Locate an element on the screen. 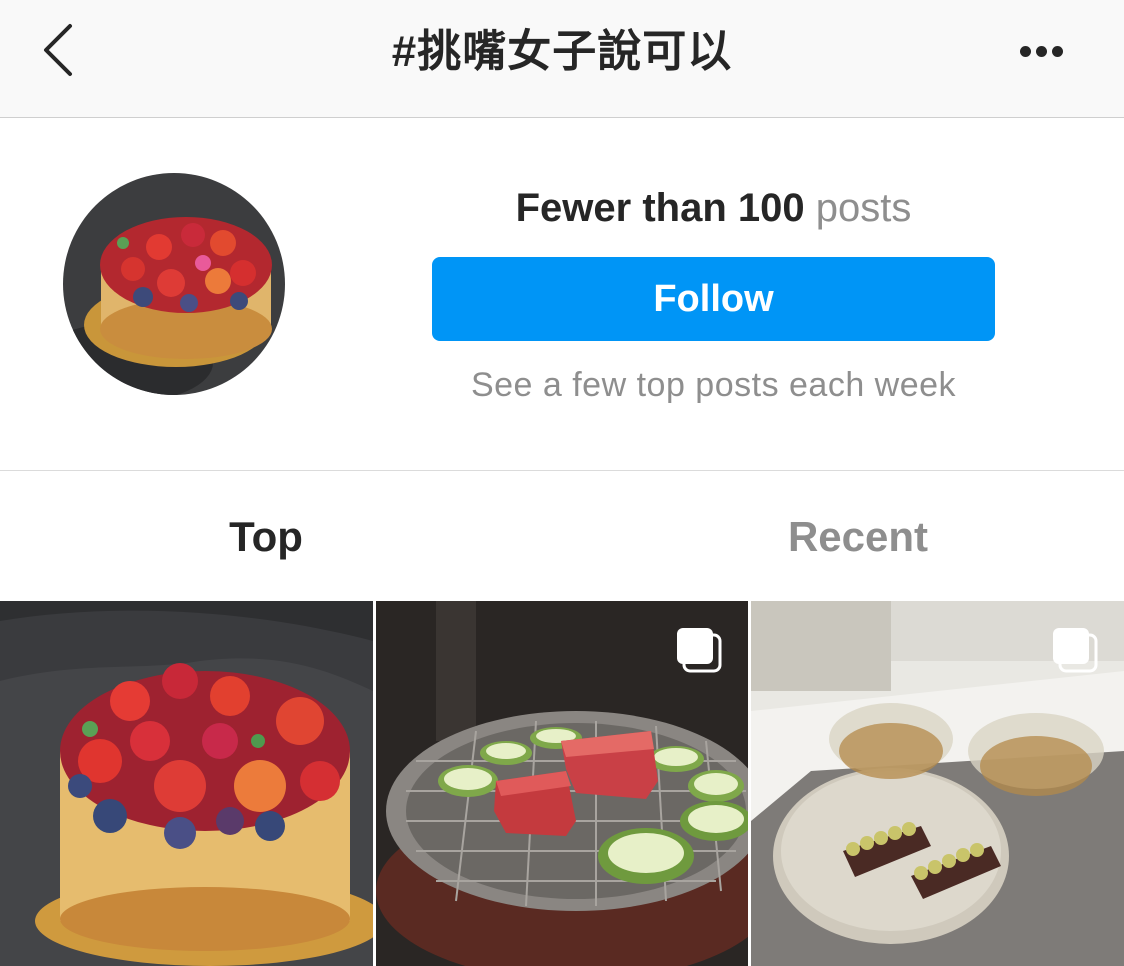 The height and width of the screenshot is (966, 1124). post-count-unit: posts is located at coordinates (863, 208).